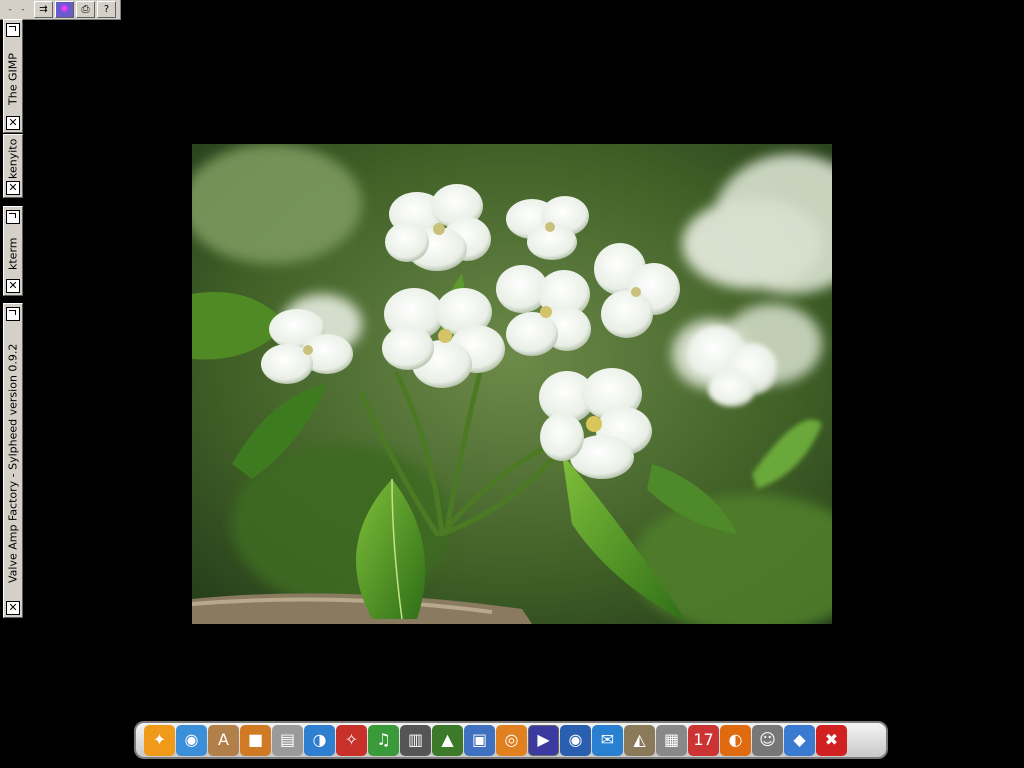  I want to click on calendar-glyph: 17, so click(703, 739).